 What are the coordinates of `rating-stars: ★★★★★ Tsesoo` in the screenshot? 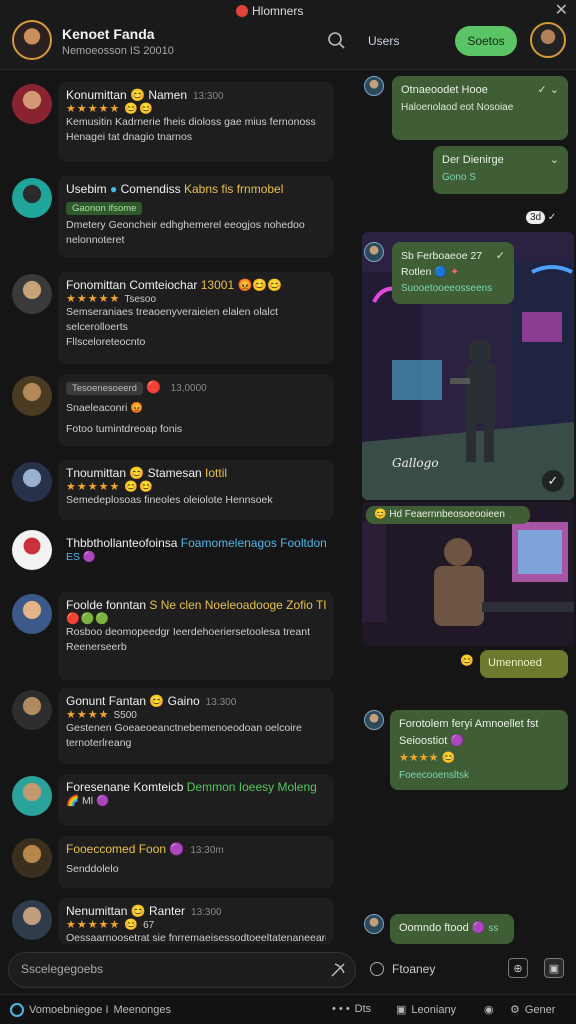 It's located at (111, 299).